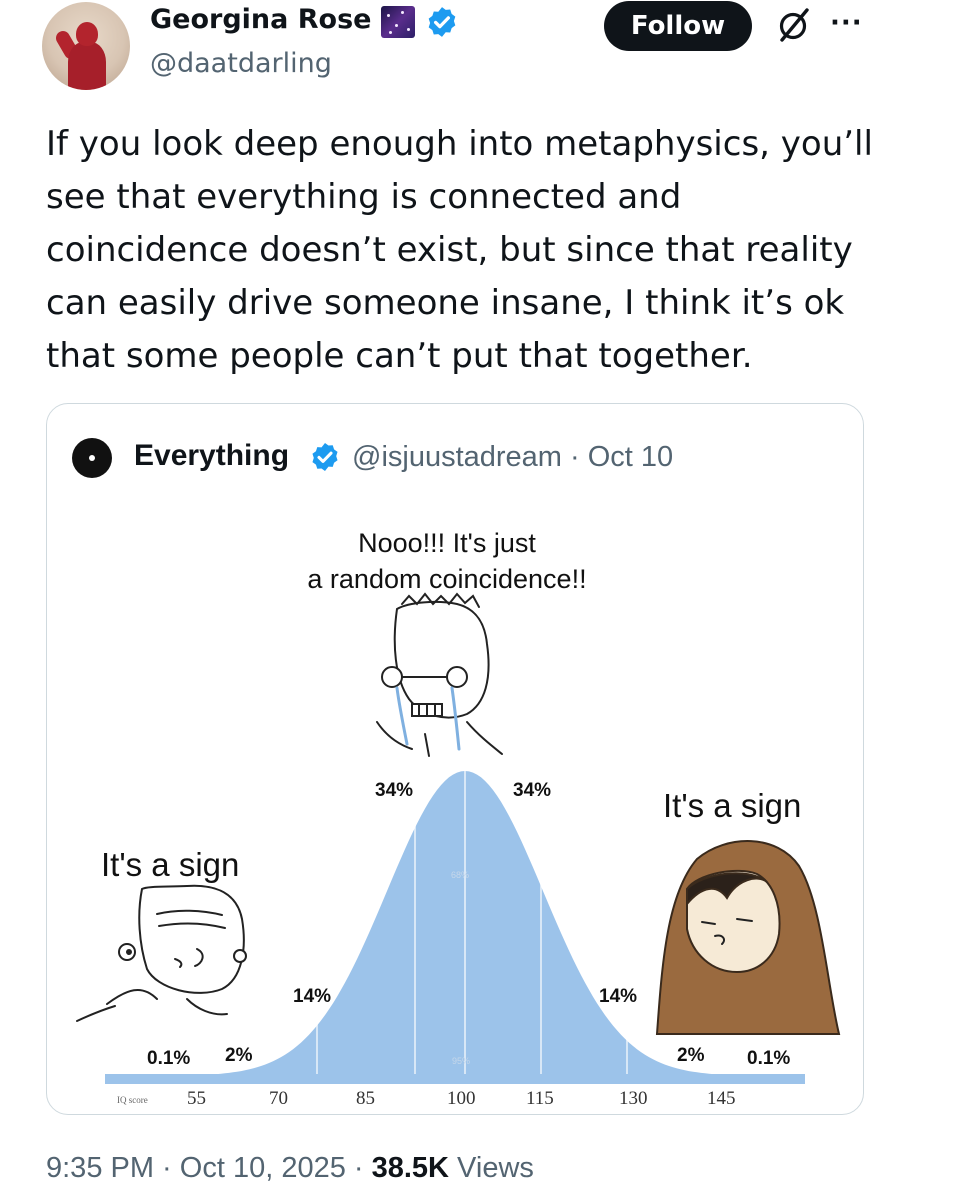 The image size is (960, 1200). What do you see at coordinates (442, 22) in the screenshot?
I see `verified-badge-icon` at bounding box center [442, 22].